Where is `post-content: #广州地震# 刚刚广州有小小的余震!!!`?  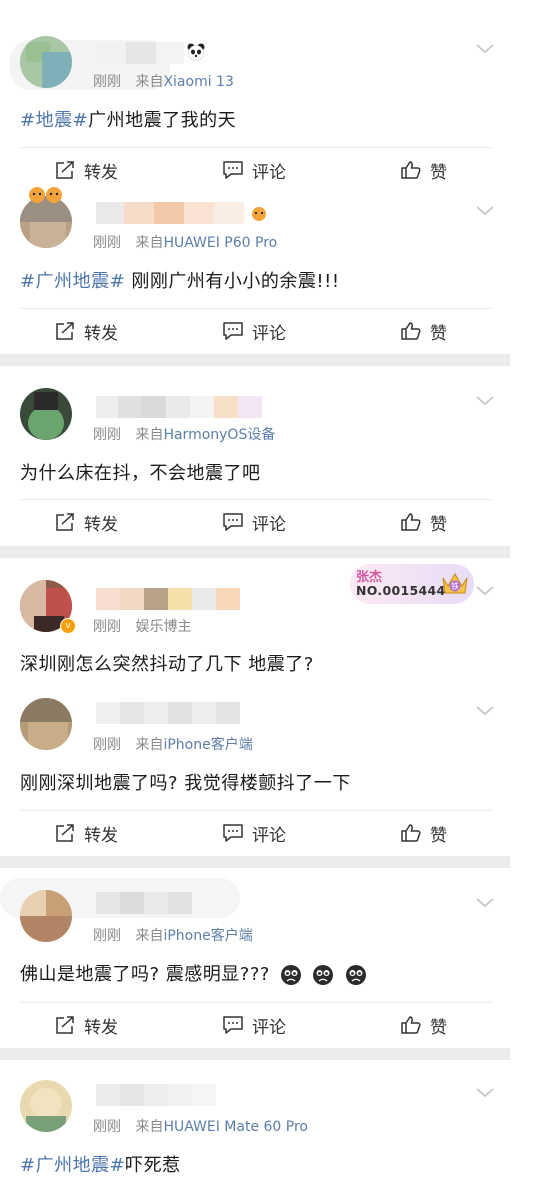 post-content: #广州地震# 刚刚广州有小小的余震!!! is located at coordinates (180, 280).